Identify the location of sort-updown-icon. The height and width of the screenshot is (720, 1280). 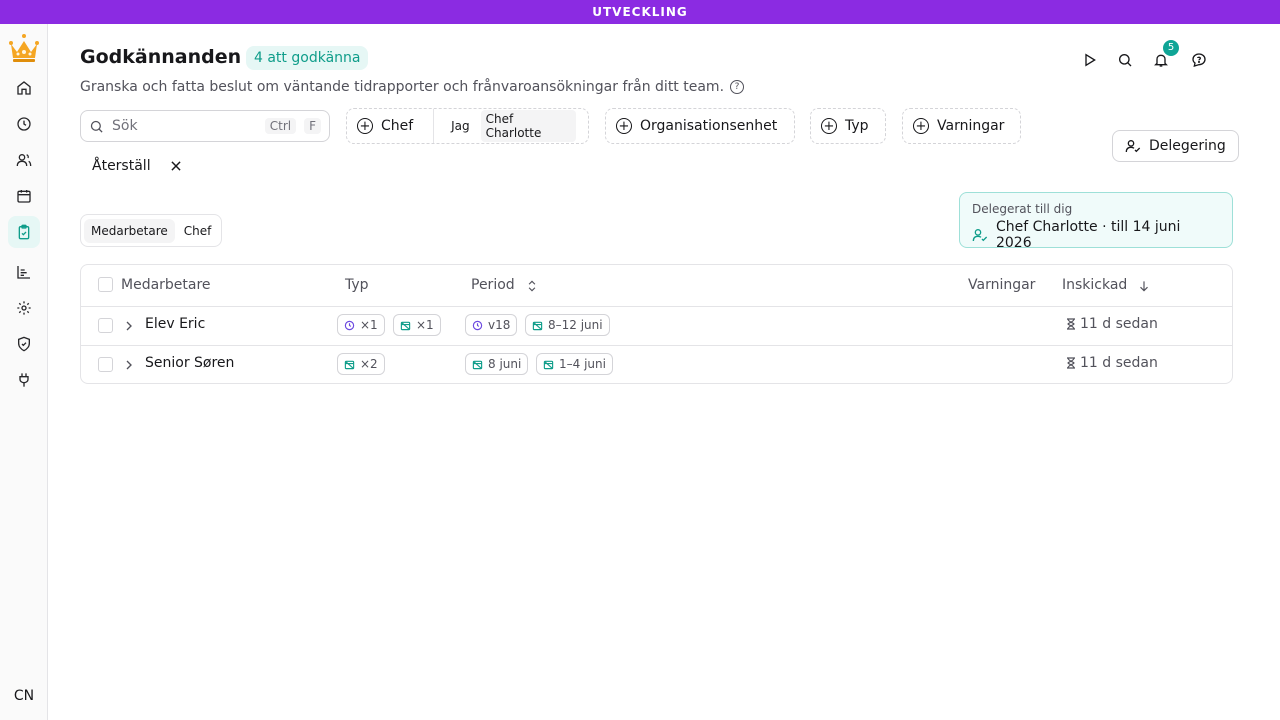
(531, 285).